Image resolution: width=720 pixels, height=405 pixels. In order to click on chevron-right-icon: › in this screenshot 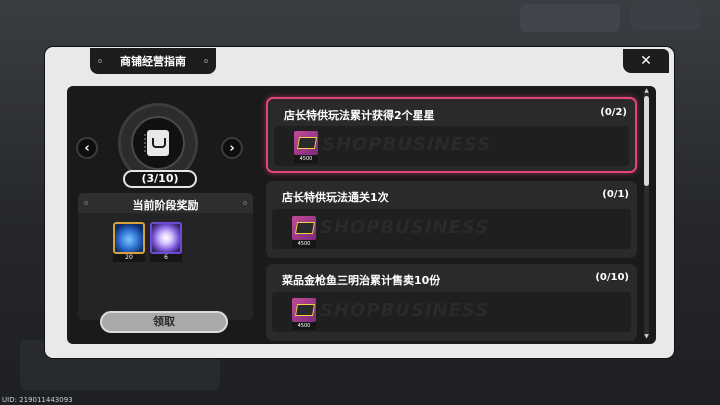, I will do `click(232, 148)`.